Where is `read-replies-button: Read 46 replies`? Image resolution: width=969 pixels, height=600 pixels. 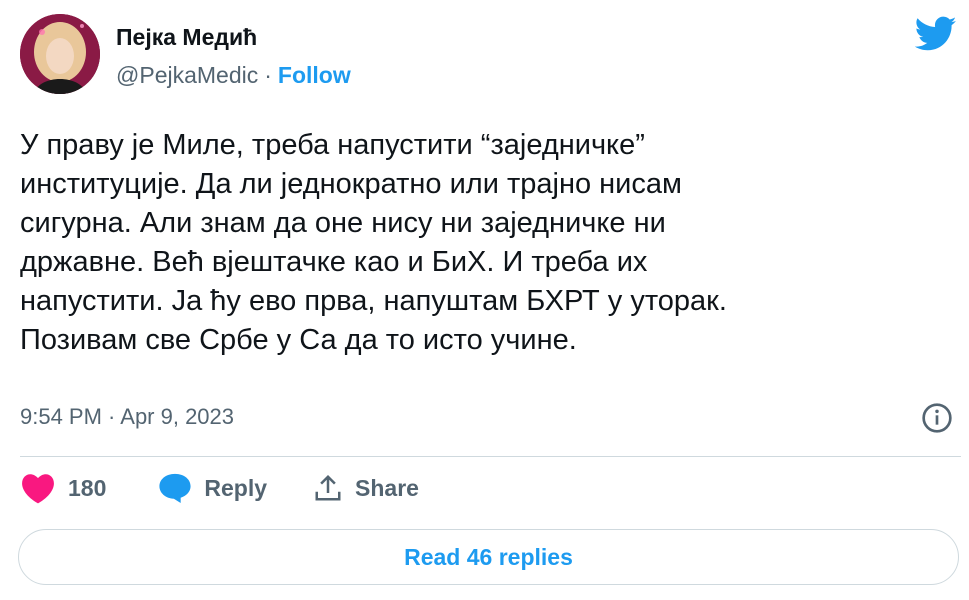
read-replies-button: Read 46 replies is located at coordinates (488, 557).